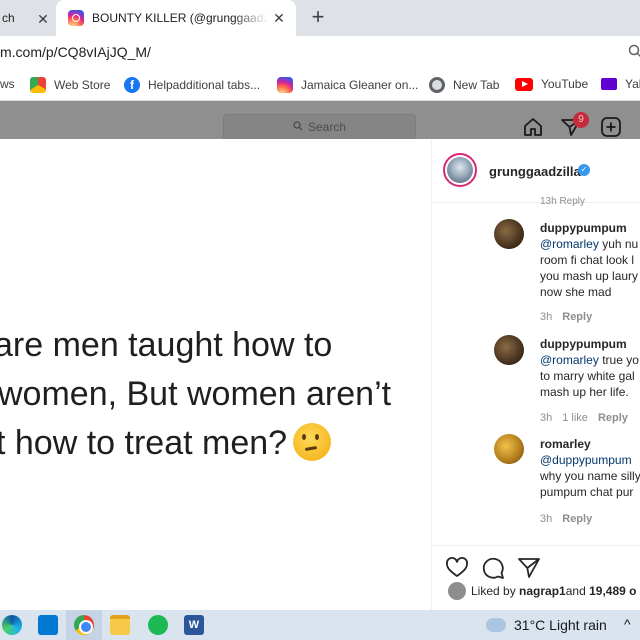  Describe the element at coordinates (312, 442) in the screenshot. I see `thinking-face-emoji-icon` at that location.